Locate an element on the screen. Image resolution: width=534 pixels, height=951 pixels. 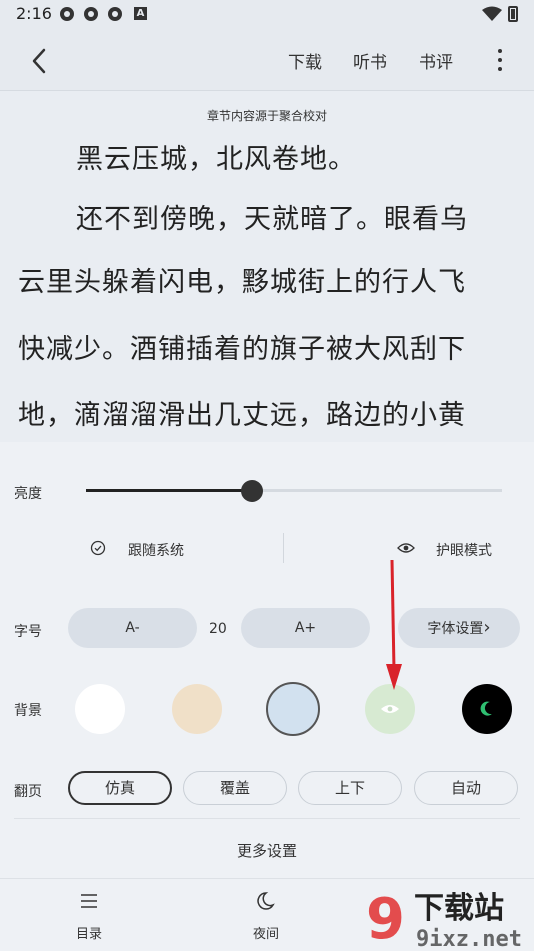
font-settings-button: 字体设置› is located at coordinates (459, 628).